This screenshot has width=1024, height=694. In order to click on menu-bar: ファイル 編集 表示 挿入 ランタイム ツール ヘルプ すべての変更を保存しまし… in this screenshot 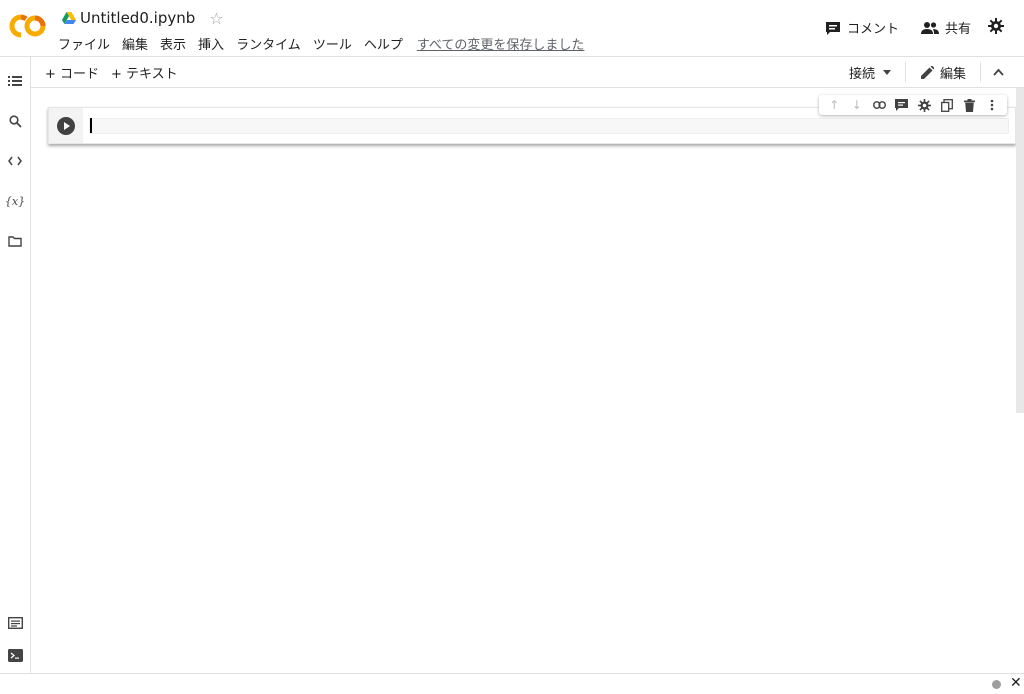, I will do `click(327, 43)`.